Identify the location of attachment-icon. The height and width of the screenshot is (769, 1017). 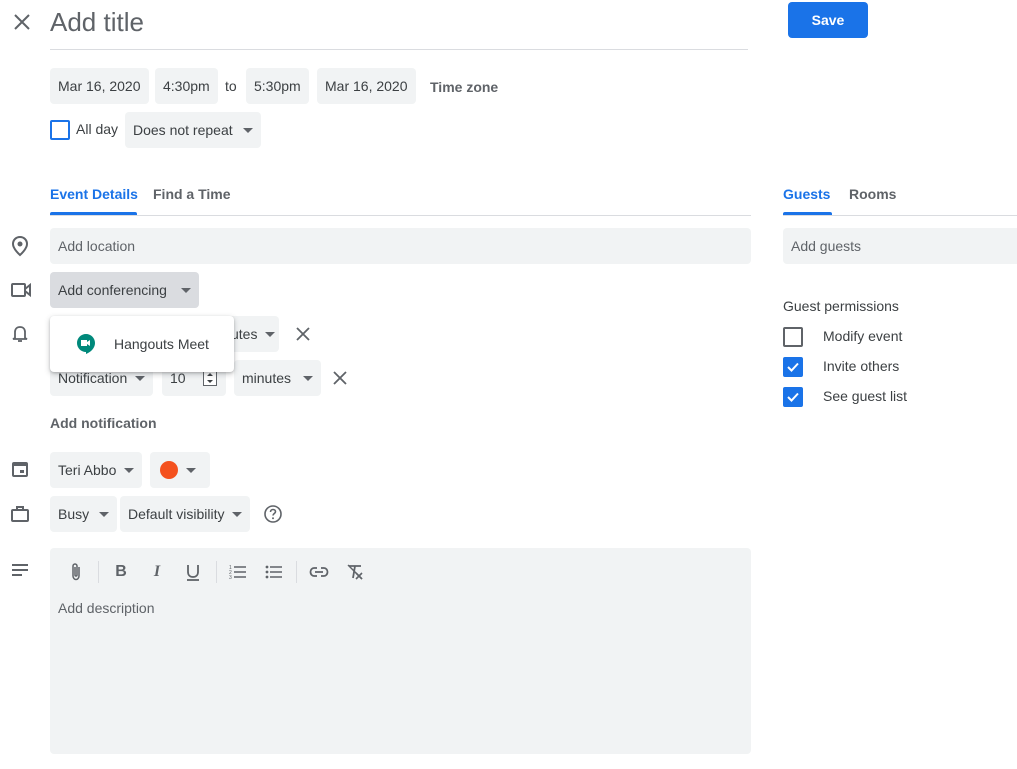
(76, 572).